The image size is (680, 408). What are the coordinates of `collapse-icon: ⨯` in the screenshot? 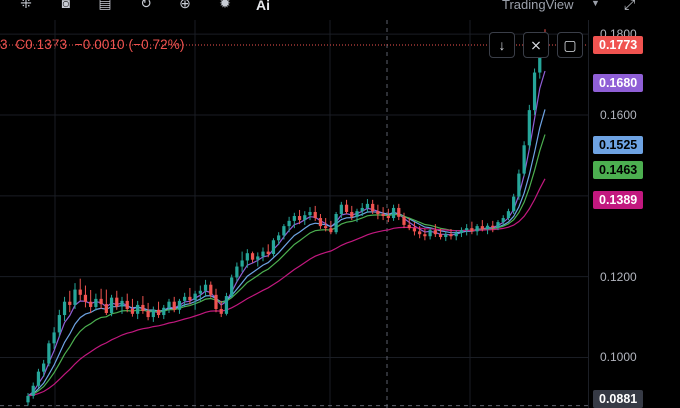 It's located at (536, 44).